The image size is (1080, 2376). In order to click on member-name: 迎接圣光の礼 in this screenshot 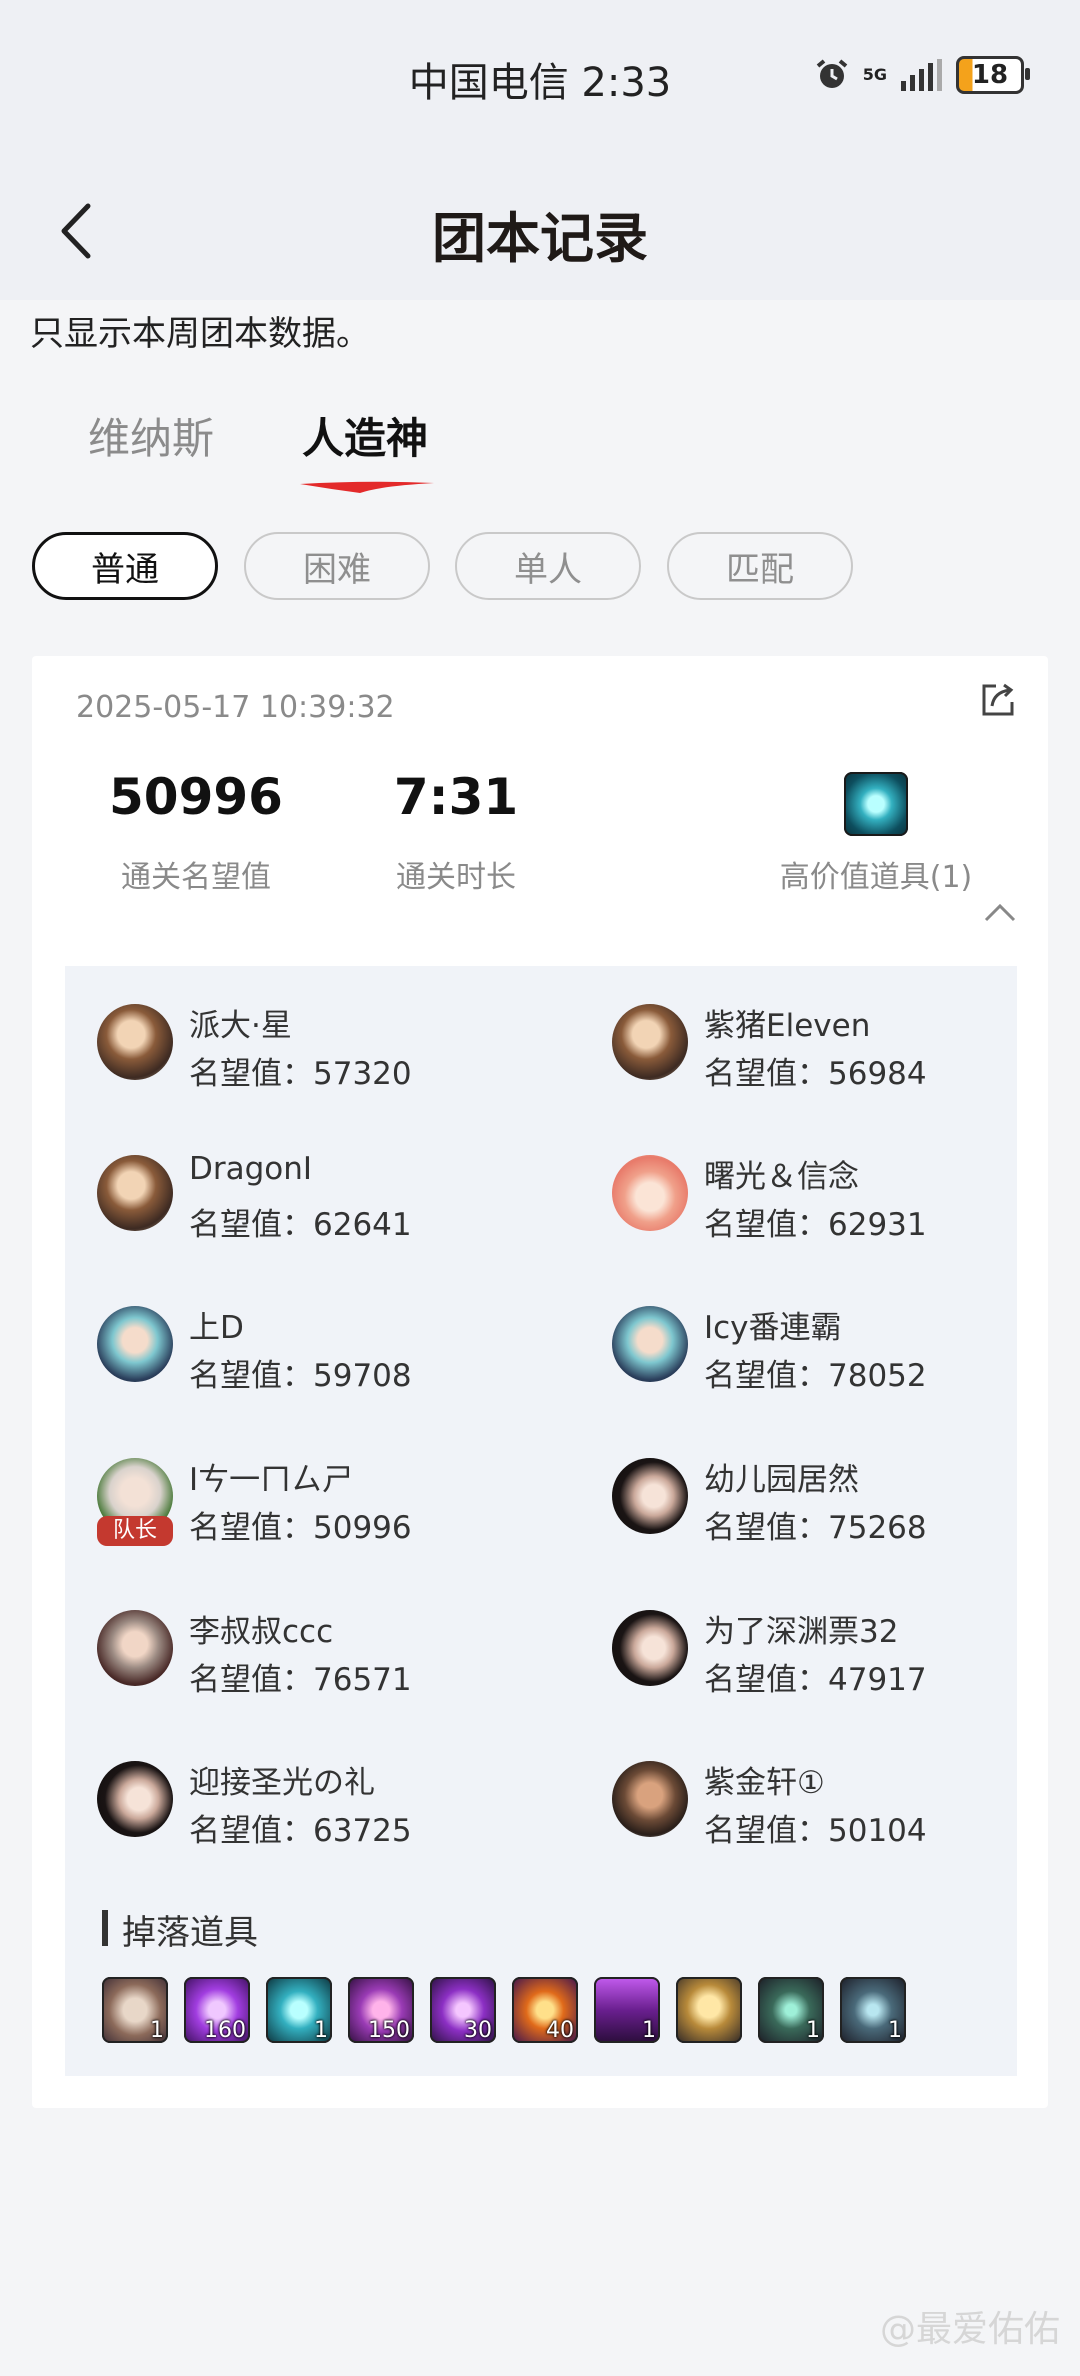, I will do `click(282, 1783)`.